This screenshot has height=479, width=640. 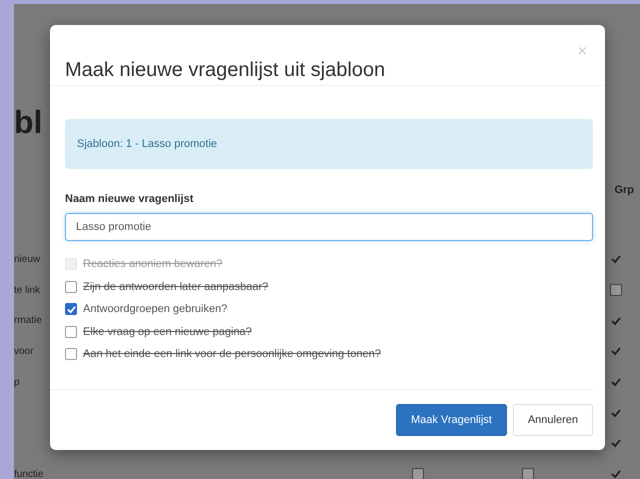 What do you see at coordinates (29, 473) in the screenshot?
I see `row-label: functie` at bounding box center [29, 473].